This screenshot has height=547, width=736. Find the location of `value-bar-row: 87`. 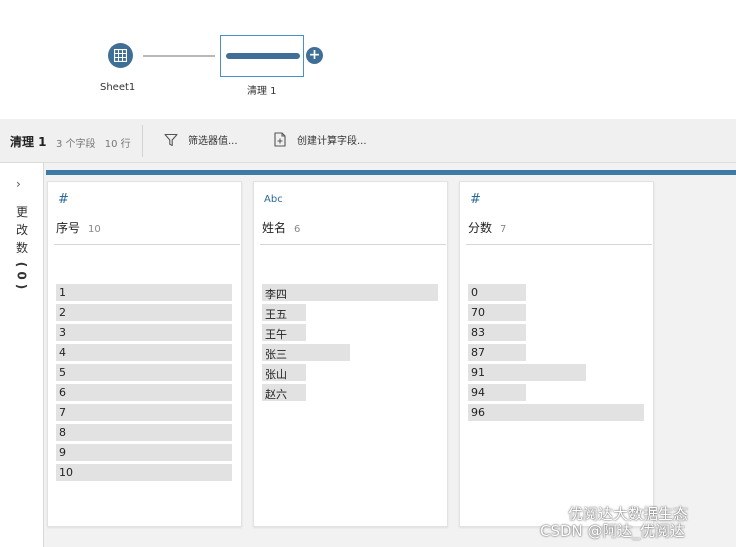

value-bar-row: 87 is located at coordinates (558, 353).